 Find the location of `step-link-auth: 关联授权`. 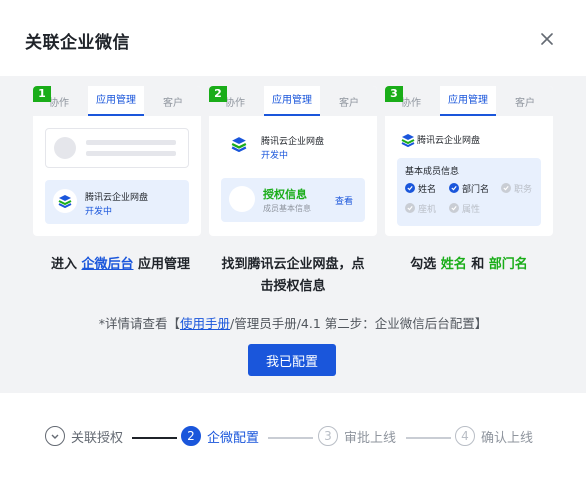

step-link-auth: 关联授权 is located at coordinates (84, 436).